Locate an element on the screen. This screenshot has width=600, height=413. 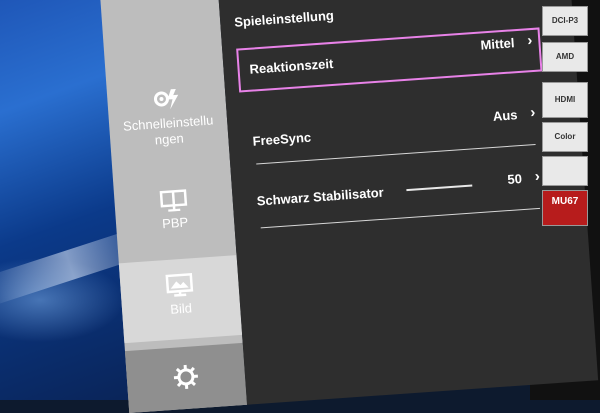
monitor-badges: DCI-P3 AMD HDMI Color MU67 is located at coordinates (566, 200).